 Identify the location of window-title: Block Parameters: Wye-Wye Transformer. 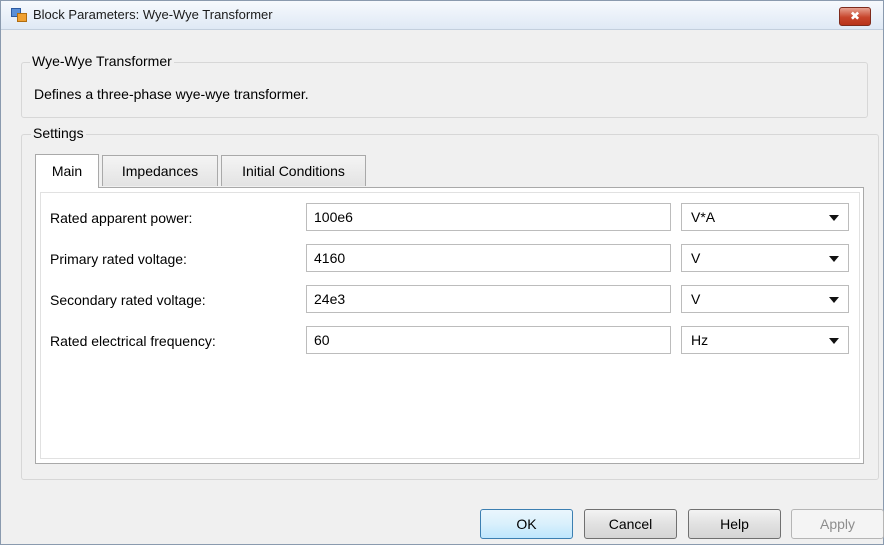
(153, 14).